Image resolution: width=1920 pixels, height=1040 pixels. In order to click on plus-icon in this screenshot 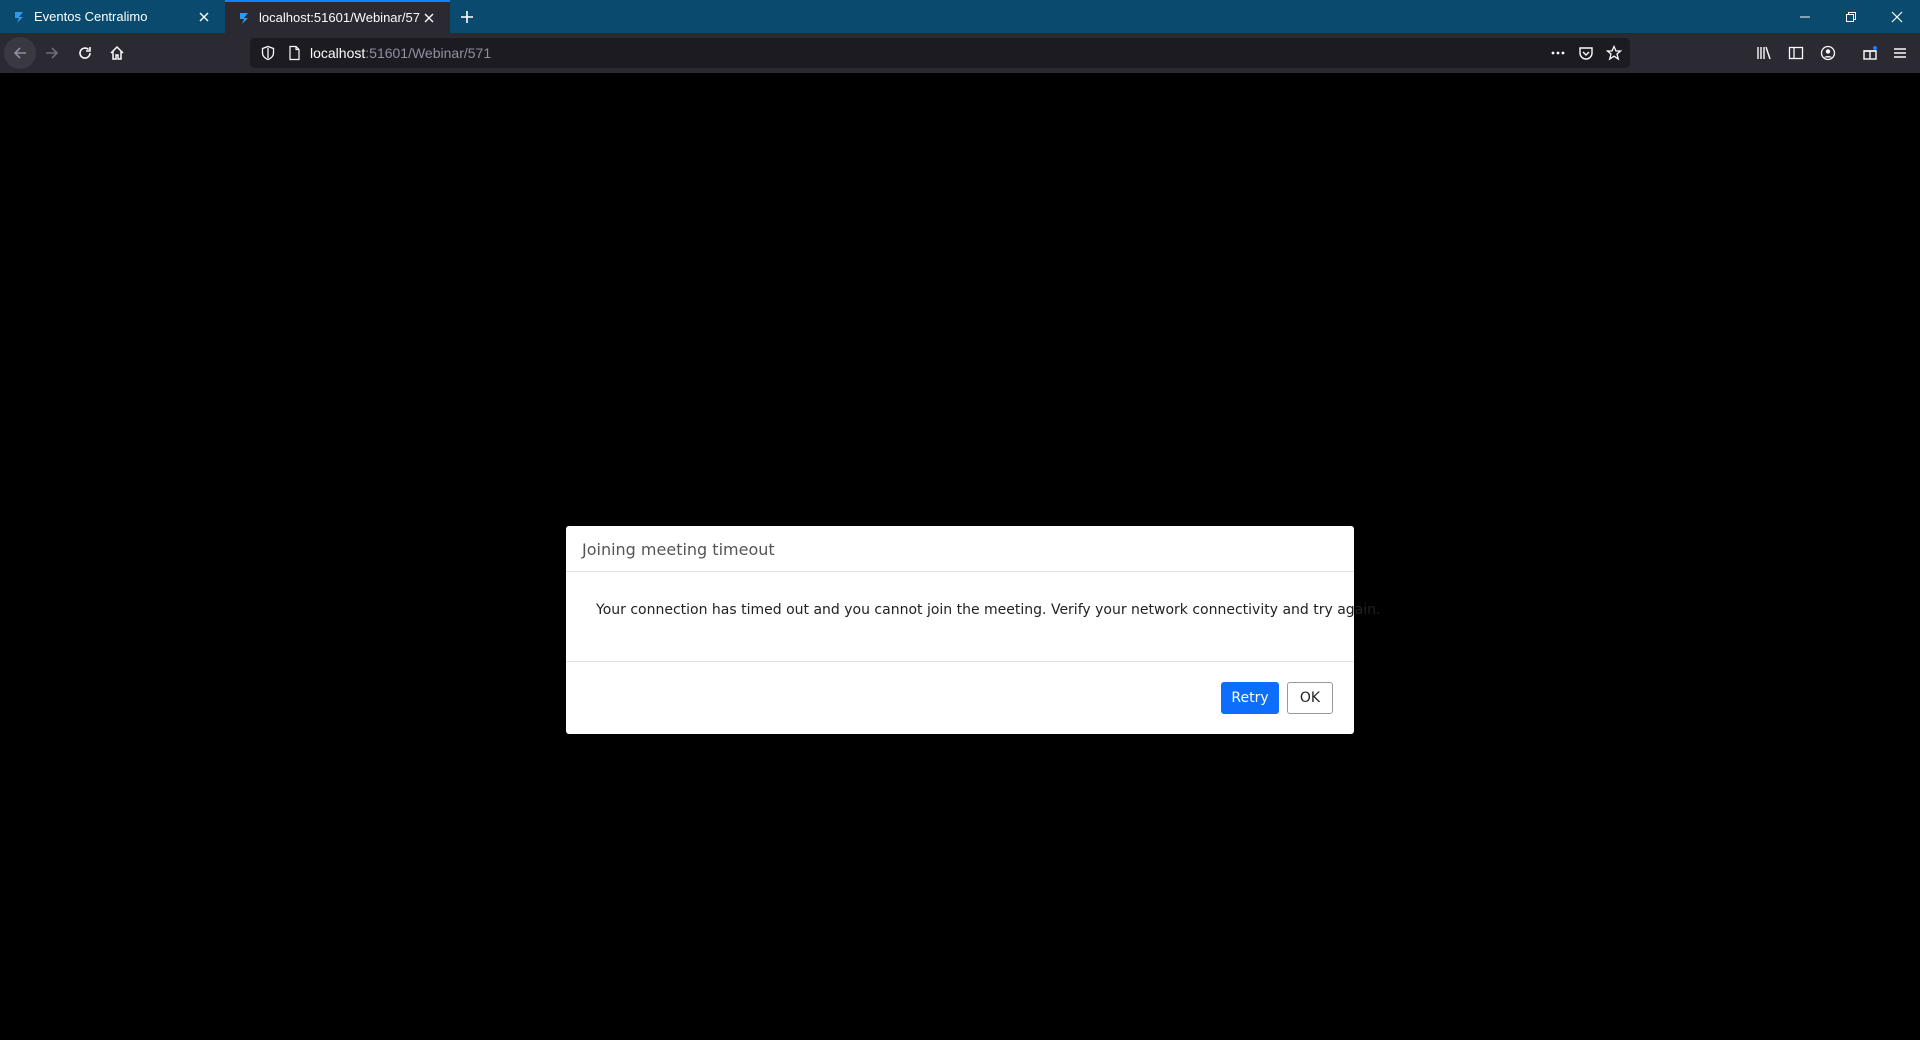, I will do `click(467, 16)`.